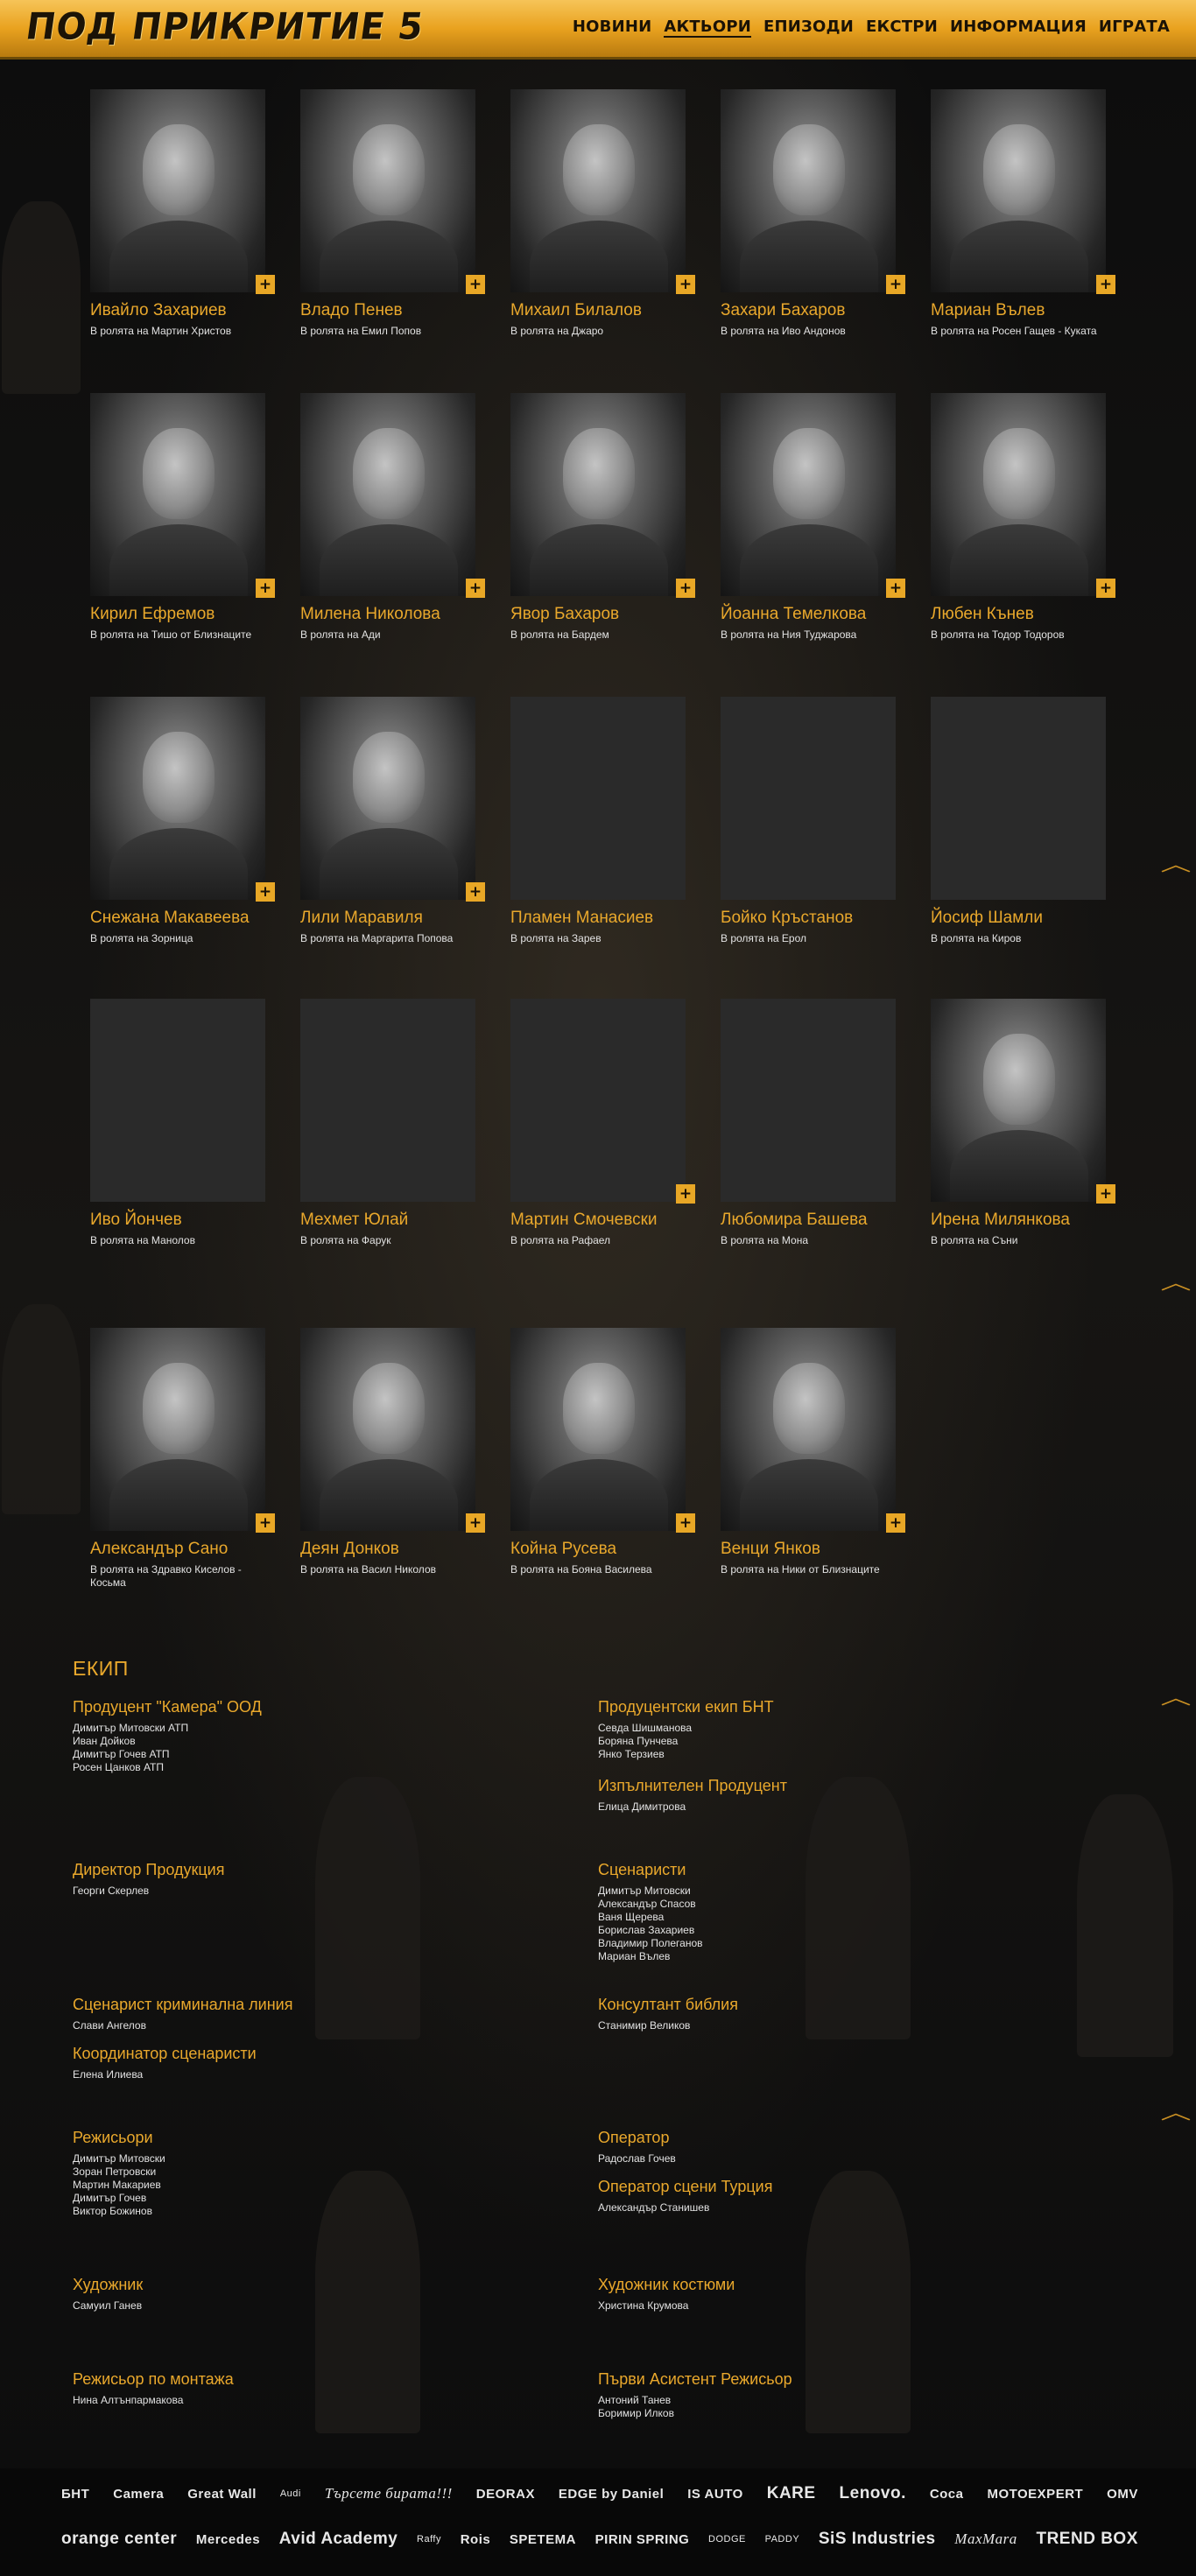  What do you see at coordinates (809, 1123) in the screenshot?
I see `actor-card: Любомира Башева В ролята на Мона` at bounding box center [809, 1123].